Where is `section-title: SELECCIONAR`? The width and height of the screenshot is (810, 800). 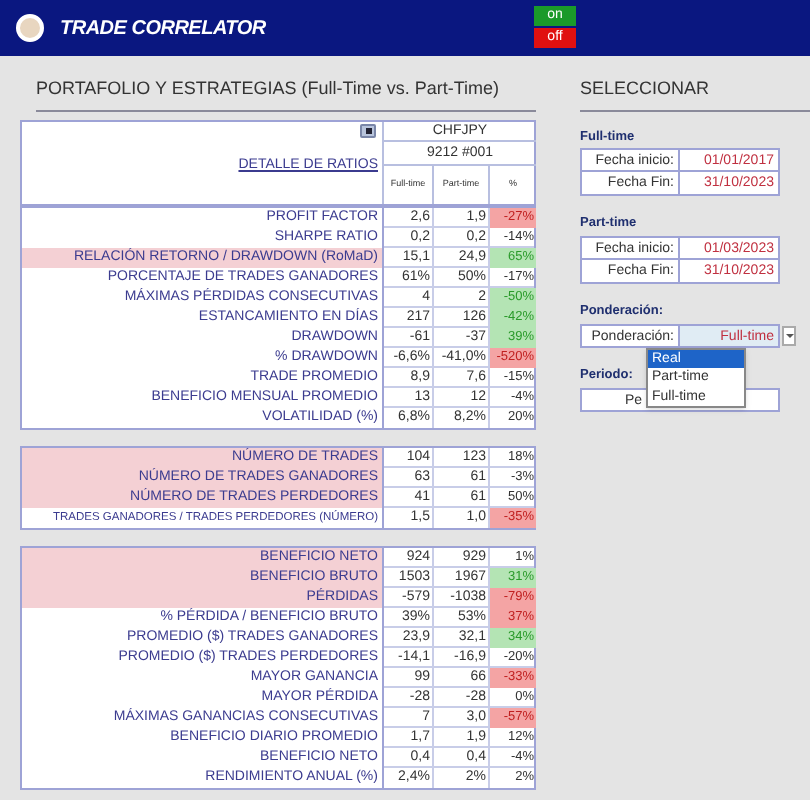 section-title: SELECCIONAR is located at coordinates (646, 89).